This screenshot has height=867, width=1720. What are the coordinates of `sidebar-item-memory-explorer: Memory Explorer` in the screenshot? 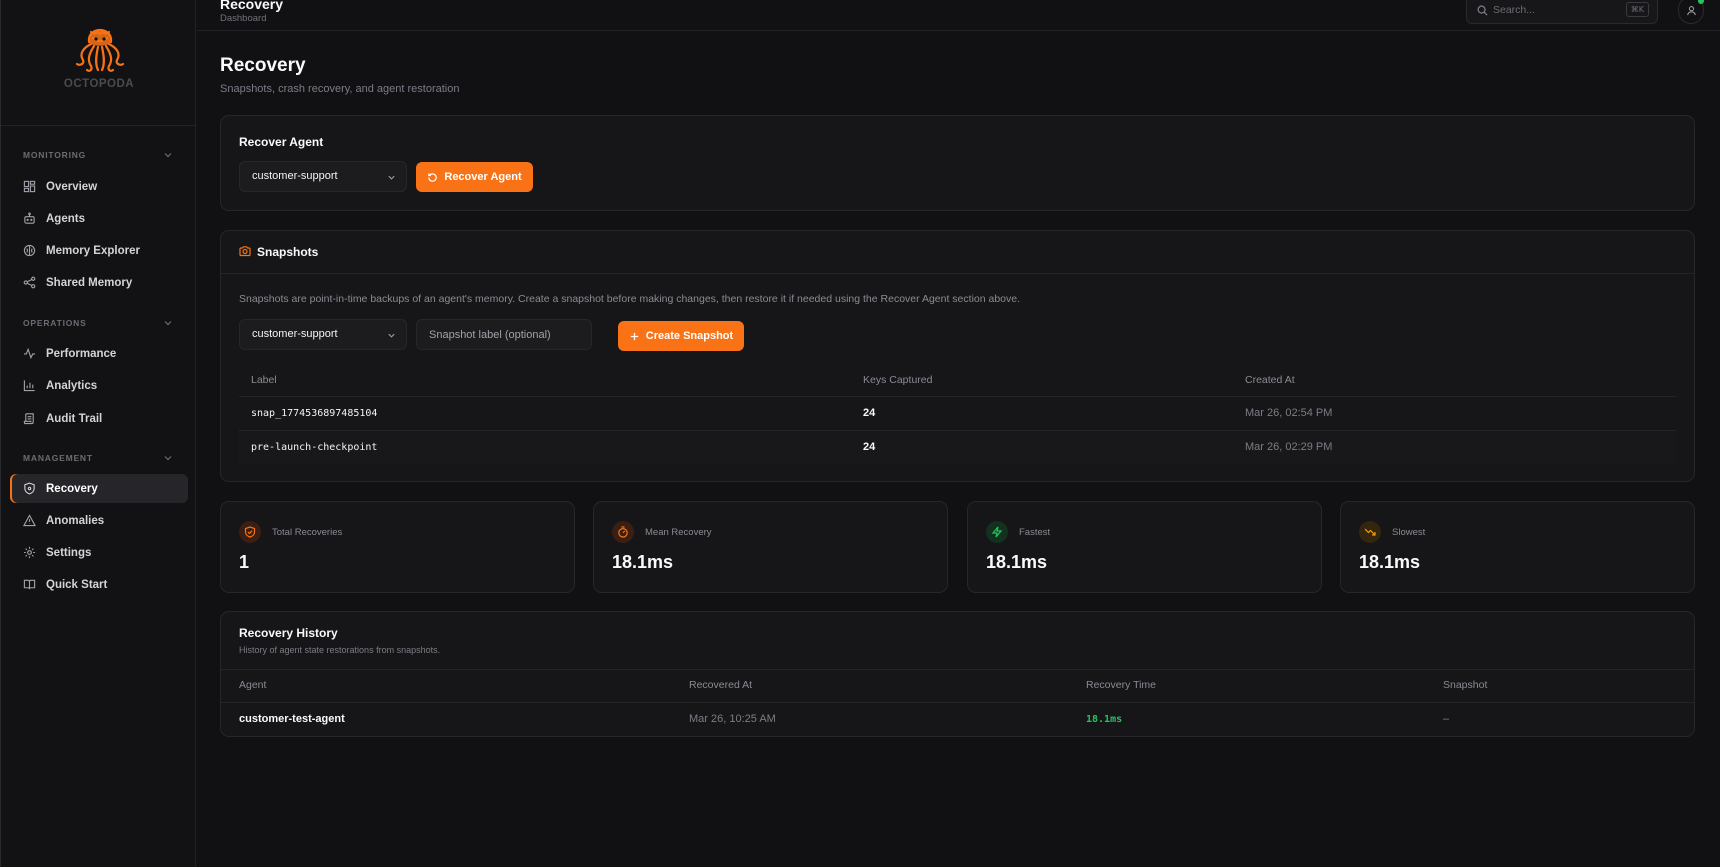 It's located at (99, 250).